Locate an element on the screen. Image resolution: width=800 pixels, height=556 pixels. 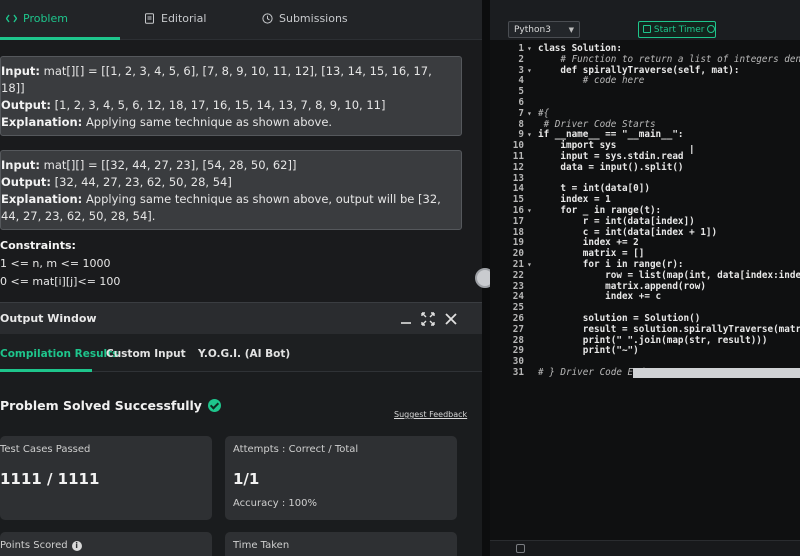
example-output: Output: [32, 44, 27, 23, 62, 50, 28, 54] is located at coordinates (116, 182).